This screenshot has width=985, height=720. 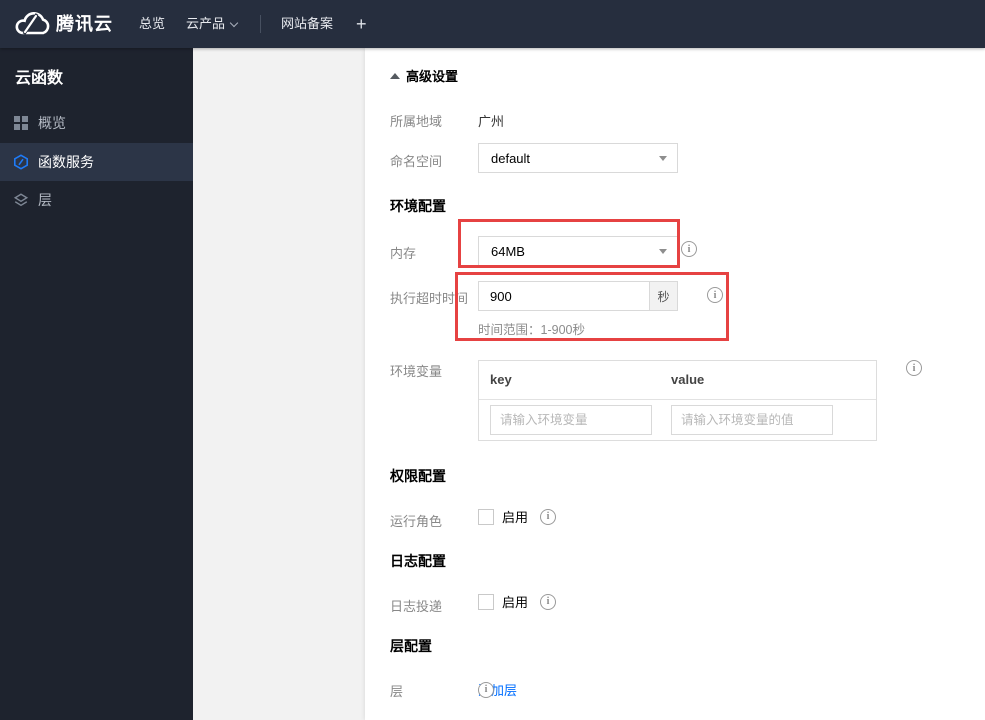 I want to click on env-key-header: key, so click(x=501, y=379).